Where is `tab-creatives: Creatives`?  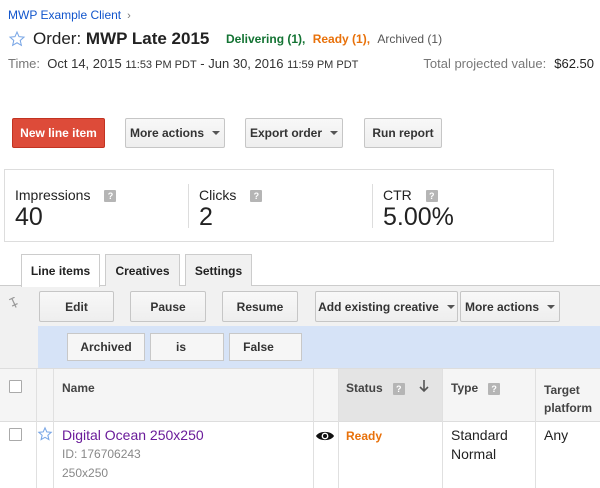
tab-creatives: Creatives is located at coordinates (142, 270).